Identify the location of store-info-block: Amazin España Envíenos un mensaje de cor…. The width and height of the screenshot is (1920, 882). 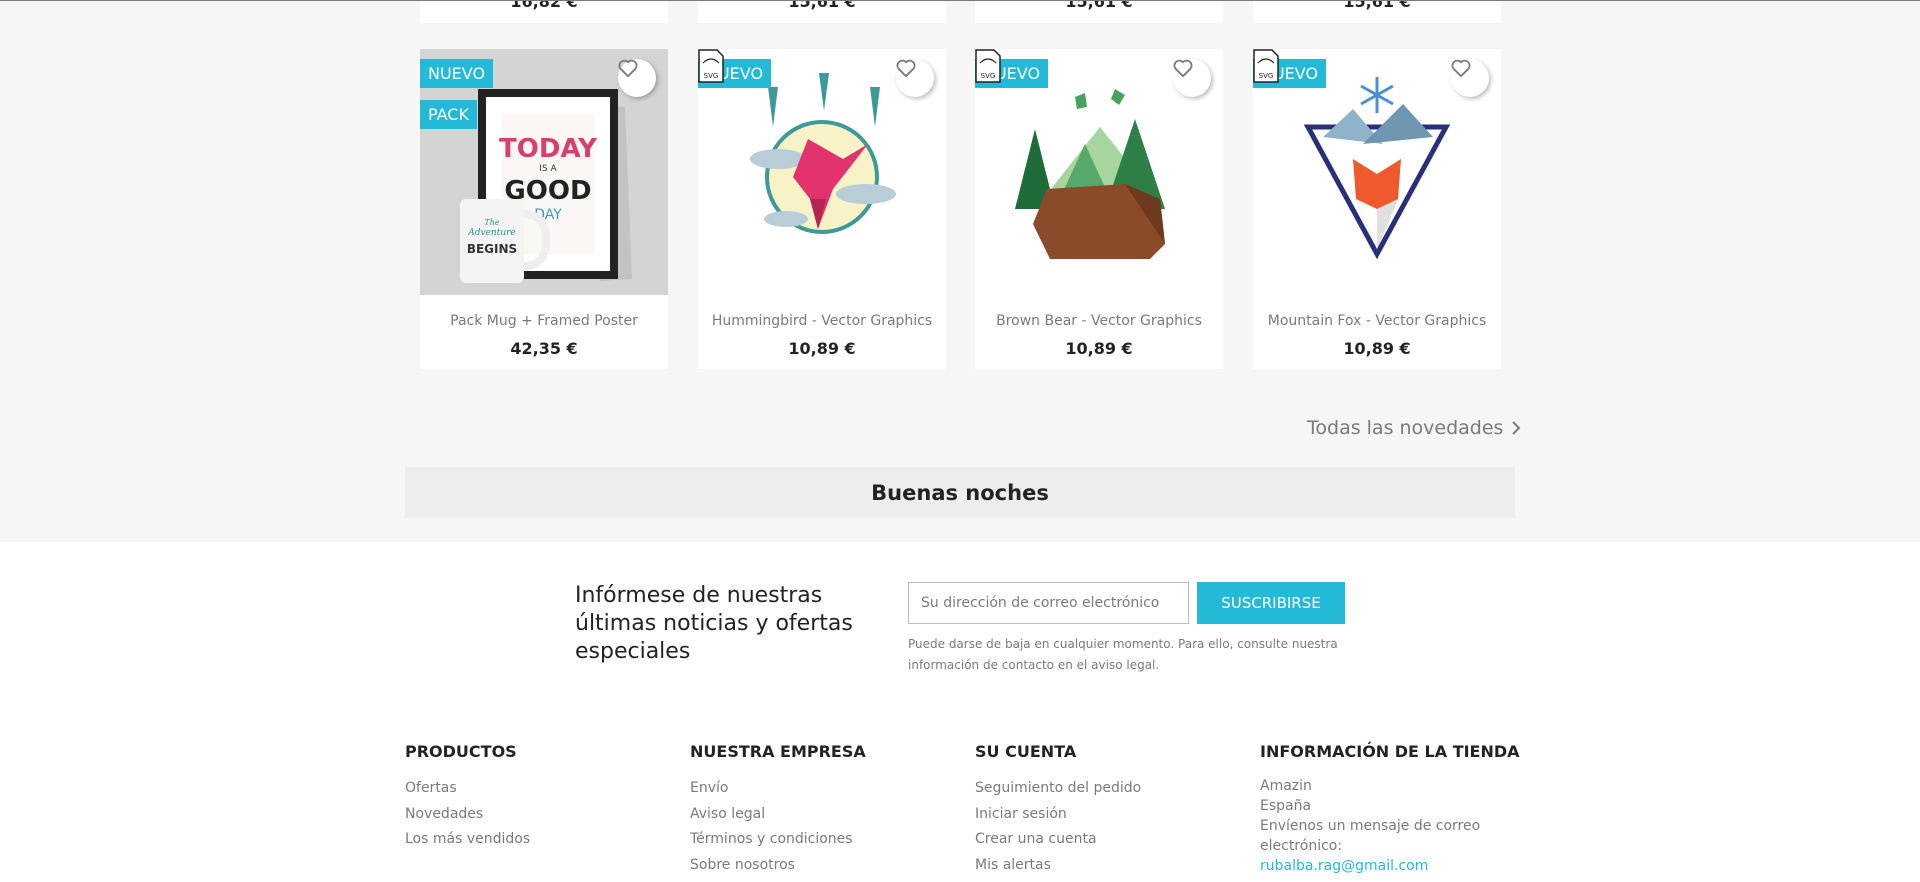
(1390, 826).